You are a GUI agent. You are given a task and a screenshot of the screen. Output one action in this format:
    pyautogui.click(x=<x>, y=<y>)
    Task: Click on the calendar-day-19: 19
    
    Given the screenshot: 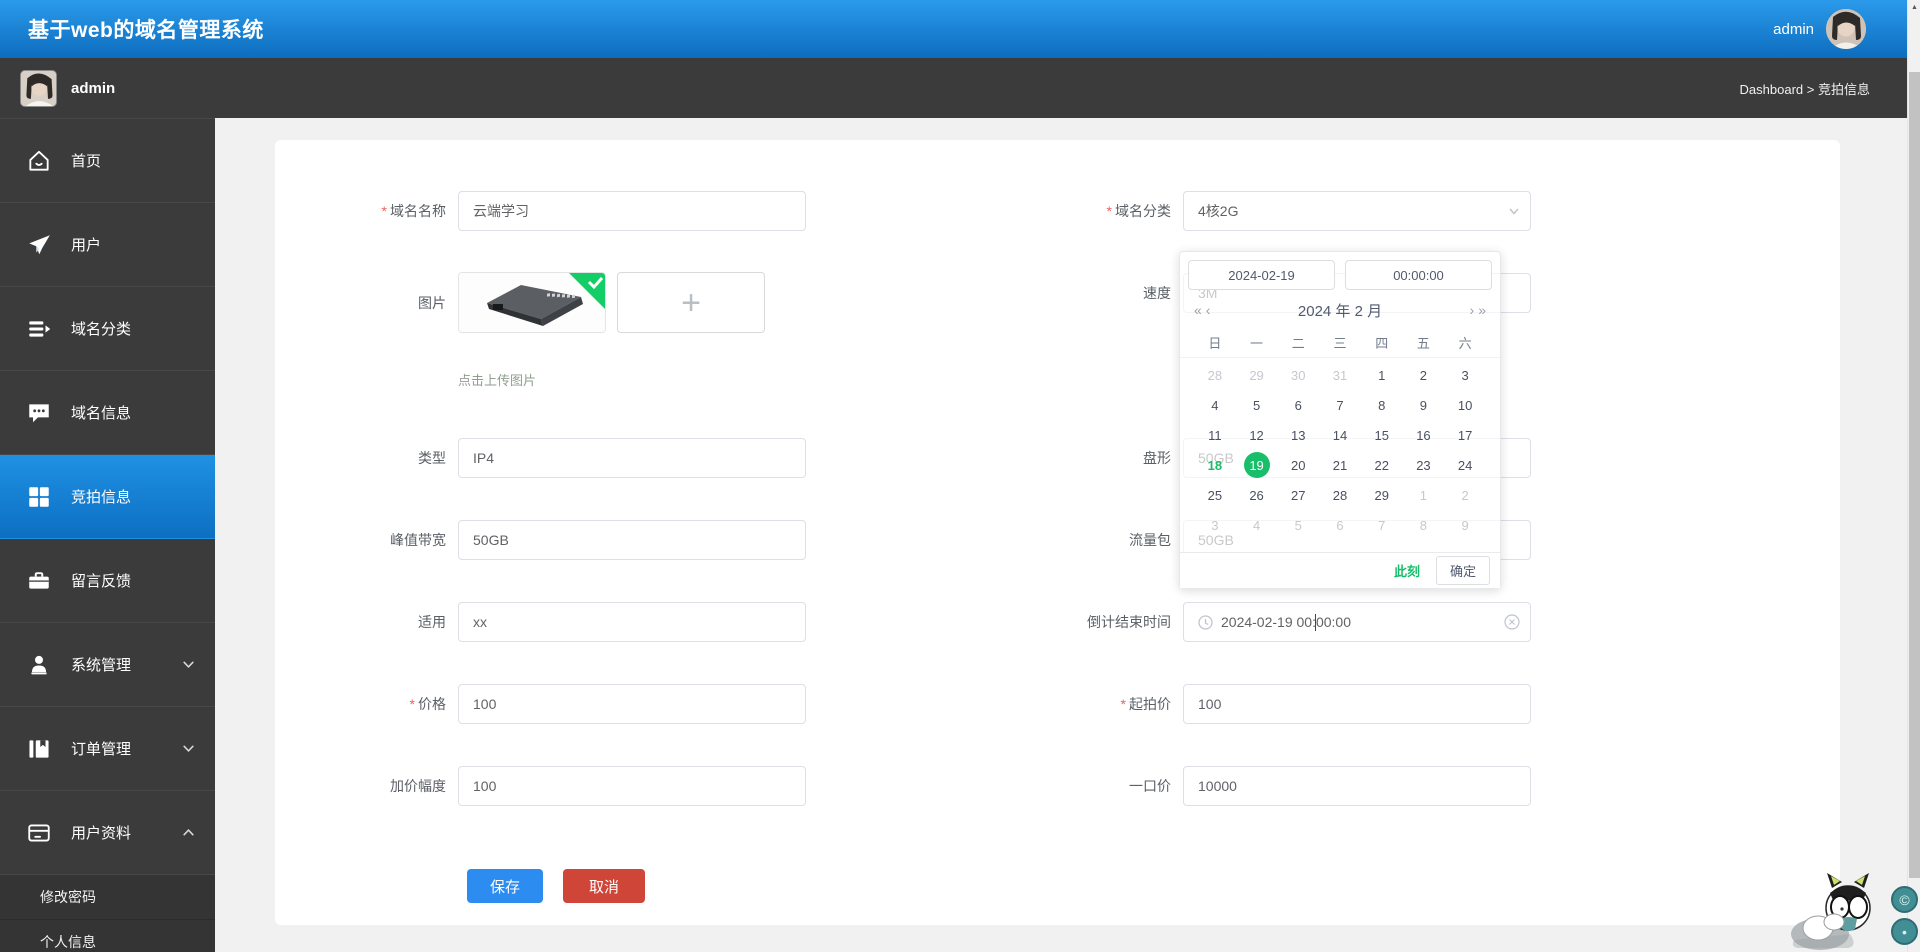 What is the action you would take?
    pyautogui.click(x=1257, y=465)
    